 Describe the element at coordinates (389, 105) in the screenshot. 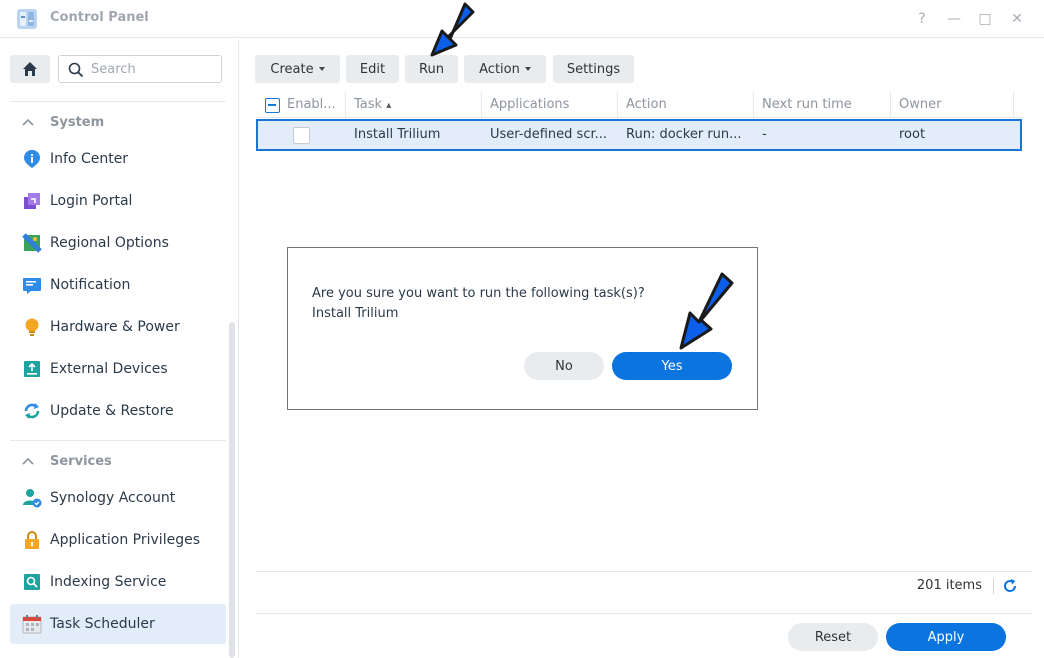

I see `sort-ascending-icon: ▴` at that location.